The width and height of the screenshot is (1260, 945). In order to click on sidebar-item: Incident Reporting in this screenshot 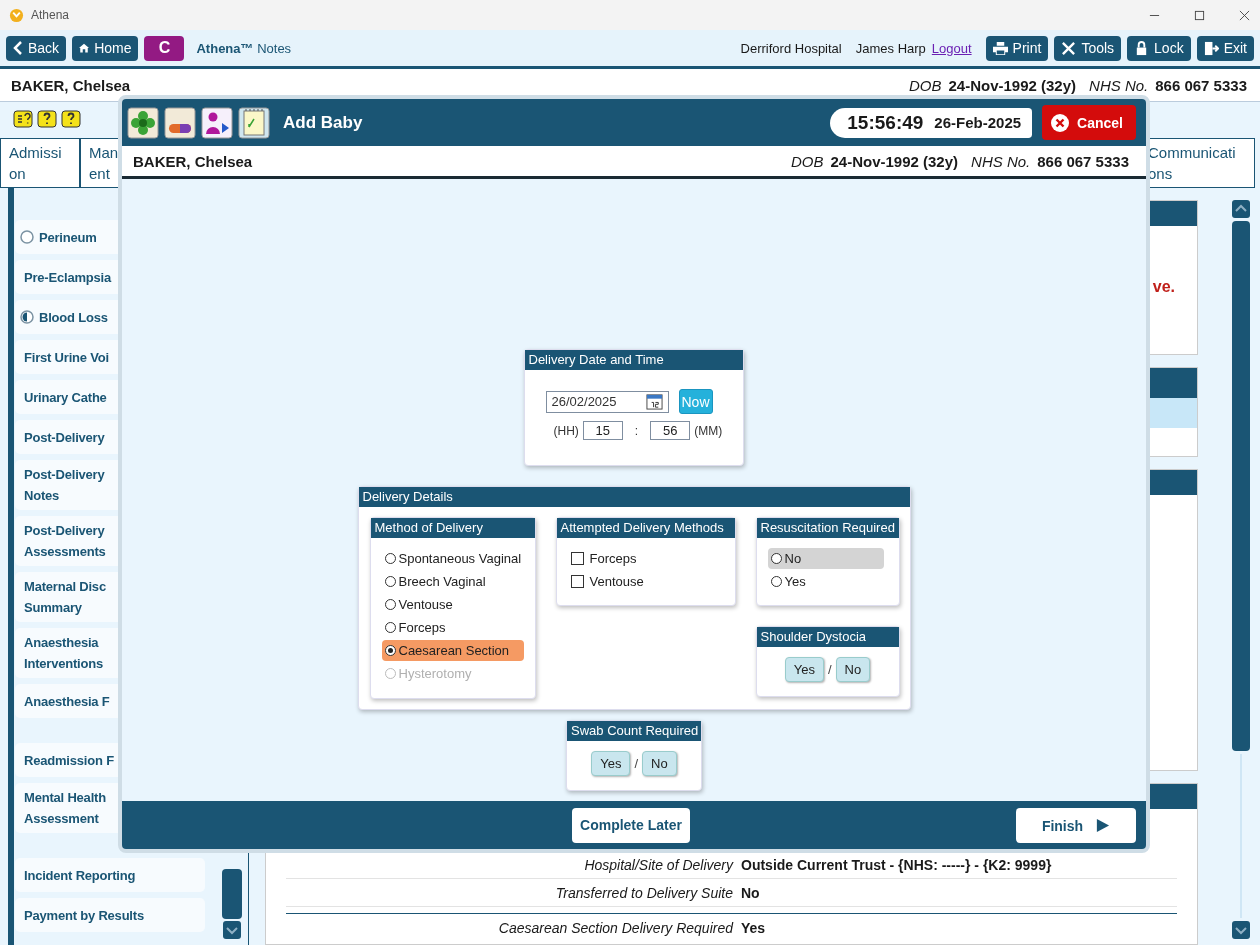, I will do `click(110, 875)`.